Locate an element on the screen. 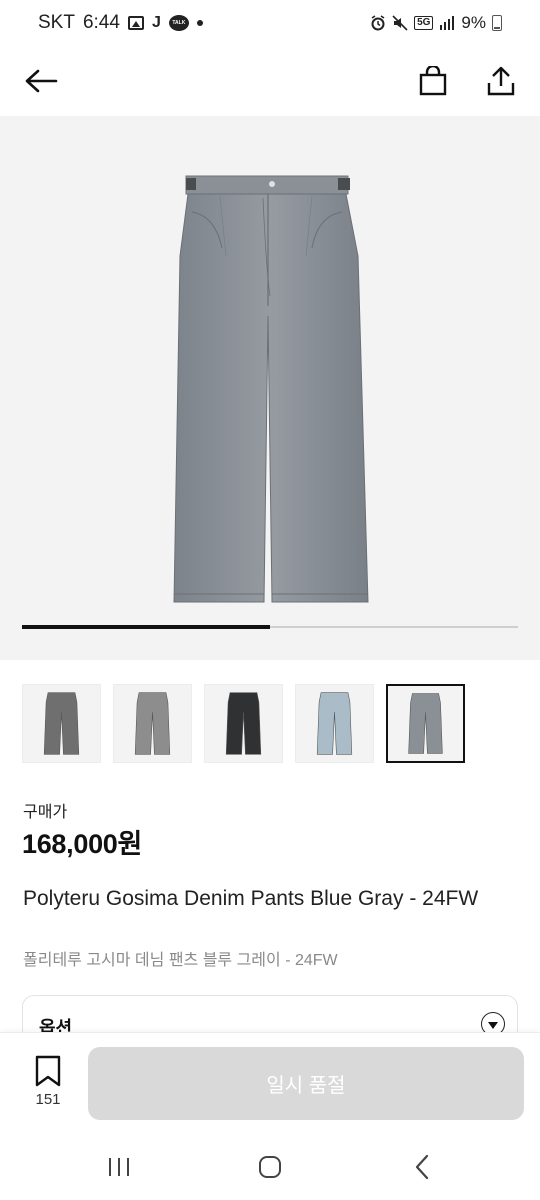  j-notification-icon: J is located at coordinates (156, 22).